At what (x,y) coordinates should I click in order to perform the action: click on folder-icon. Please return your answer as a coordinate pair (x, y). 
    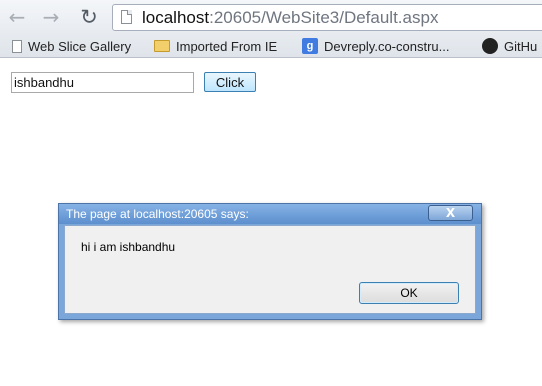
    Looking at the image, I should click on (162, 46).